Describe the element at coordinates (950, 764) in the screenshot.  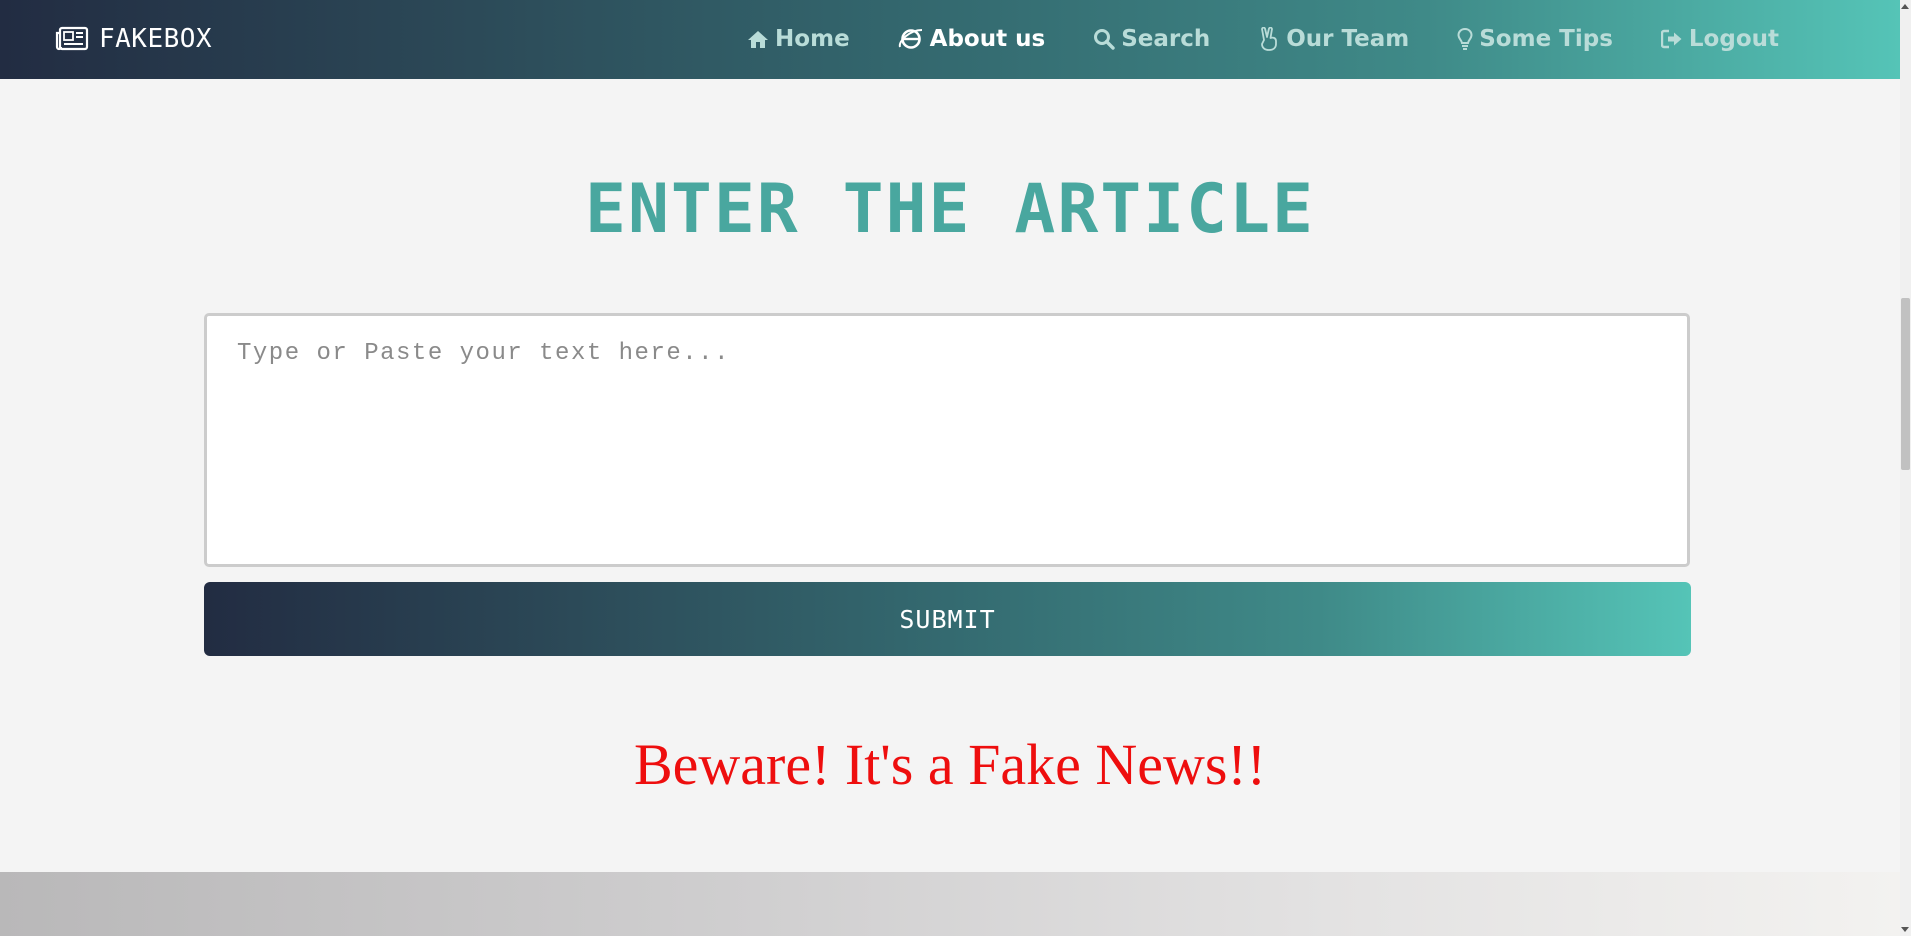
I see `result-message: Beware! It's a Fake News!!` at that location.